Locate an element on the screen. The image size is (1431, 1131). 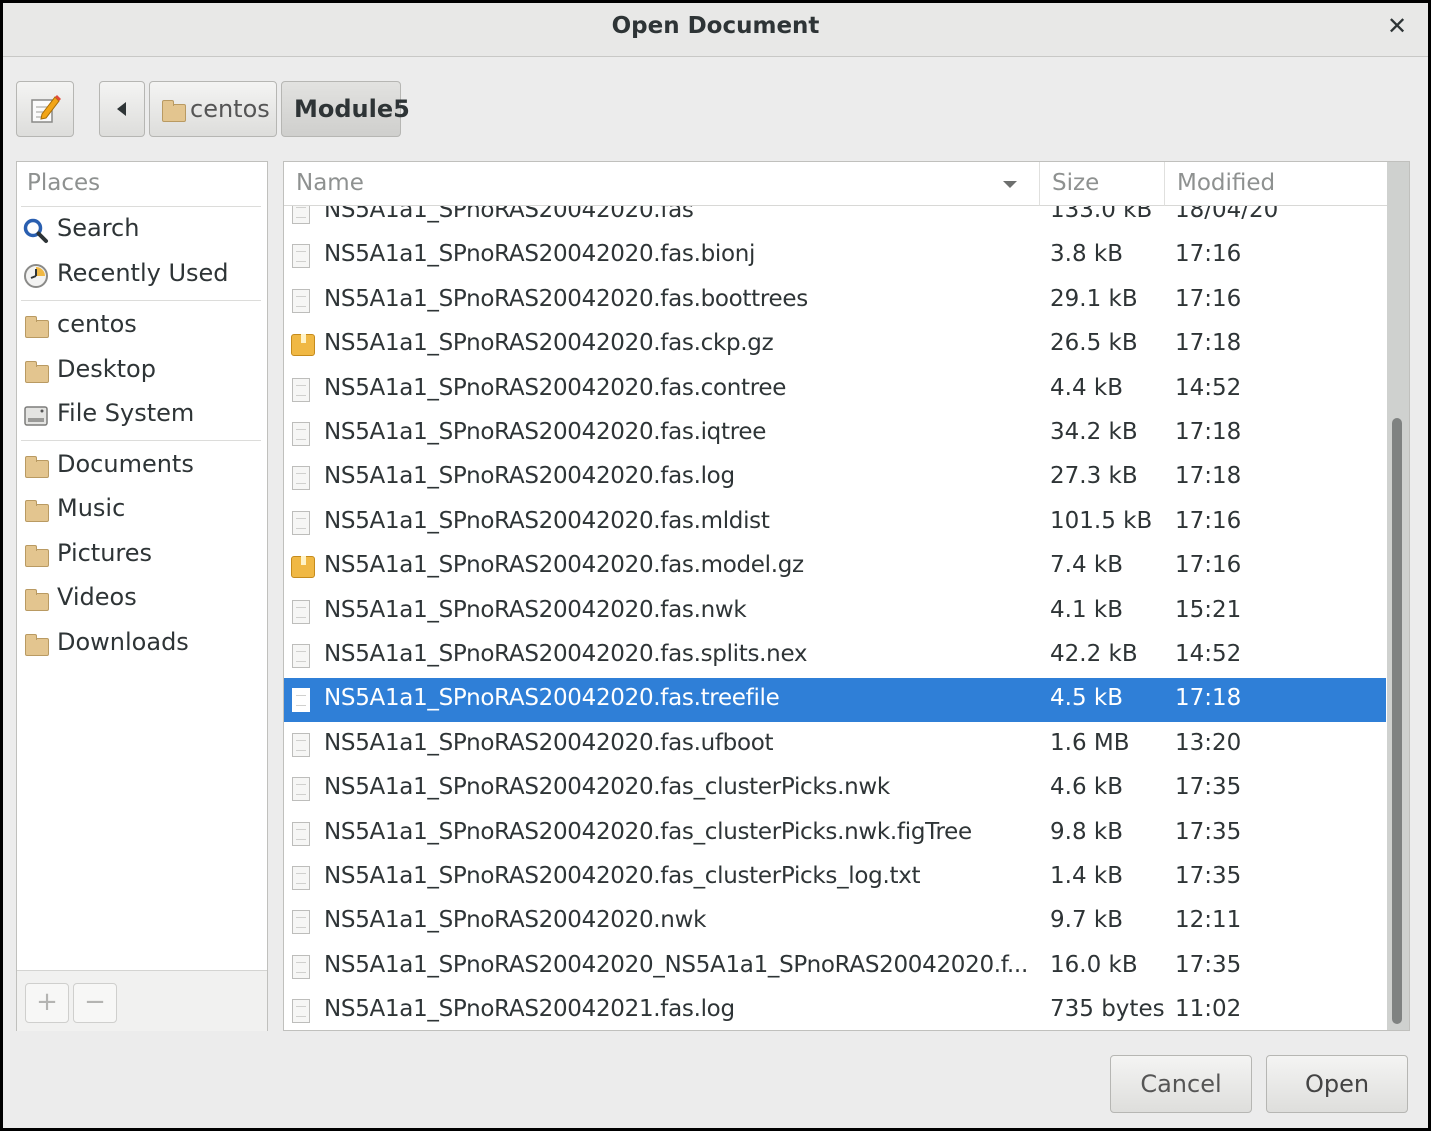
sidebar-item-label: File System is located at coordinates (126, 413).